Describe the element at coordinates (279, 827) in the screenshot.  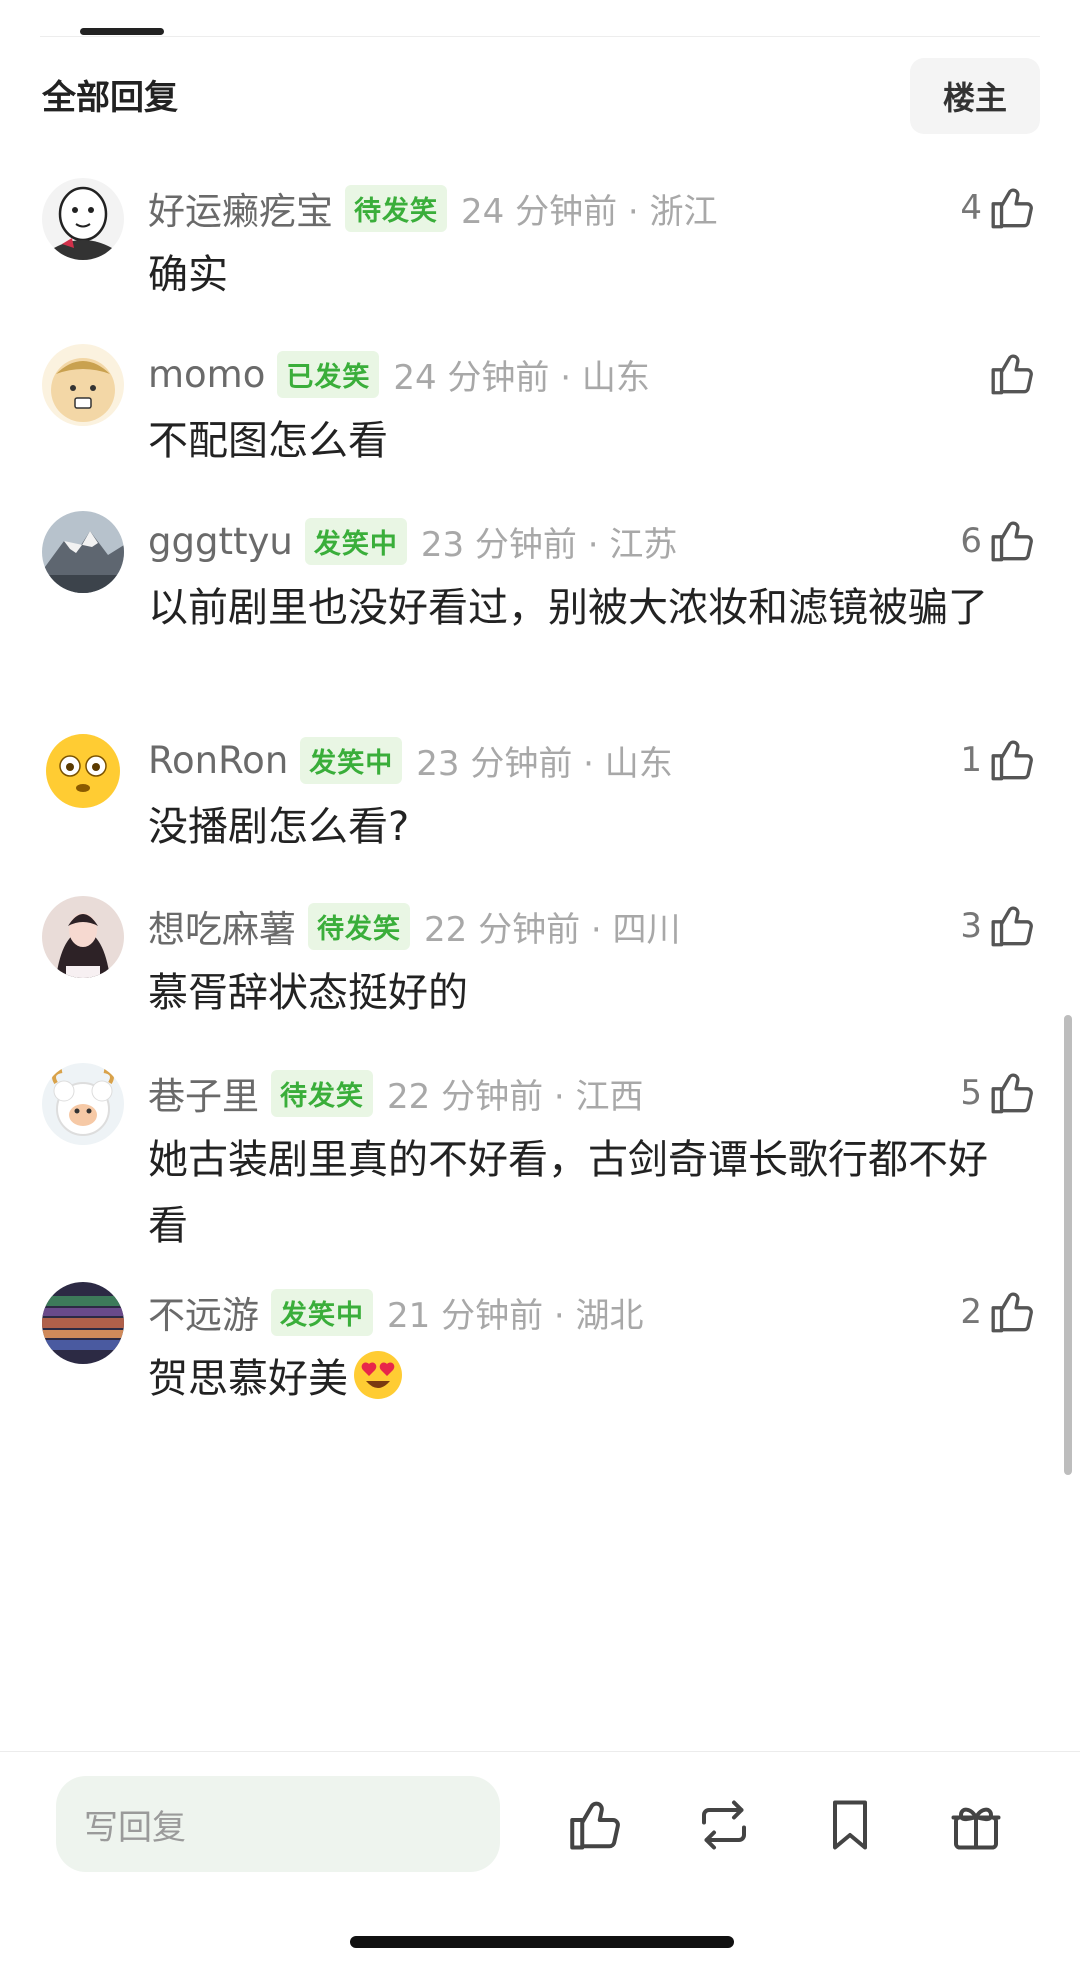
I see `comment-text: 没播剧怎么看?` at that location.